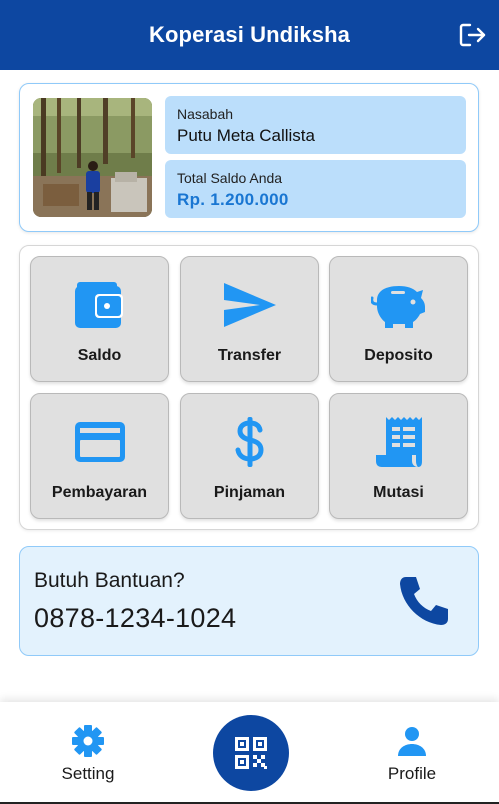  What do you see at coordinates (250, 442) in the screenshot?
I see `dollar-icon` at bounding box center [250, 442].